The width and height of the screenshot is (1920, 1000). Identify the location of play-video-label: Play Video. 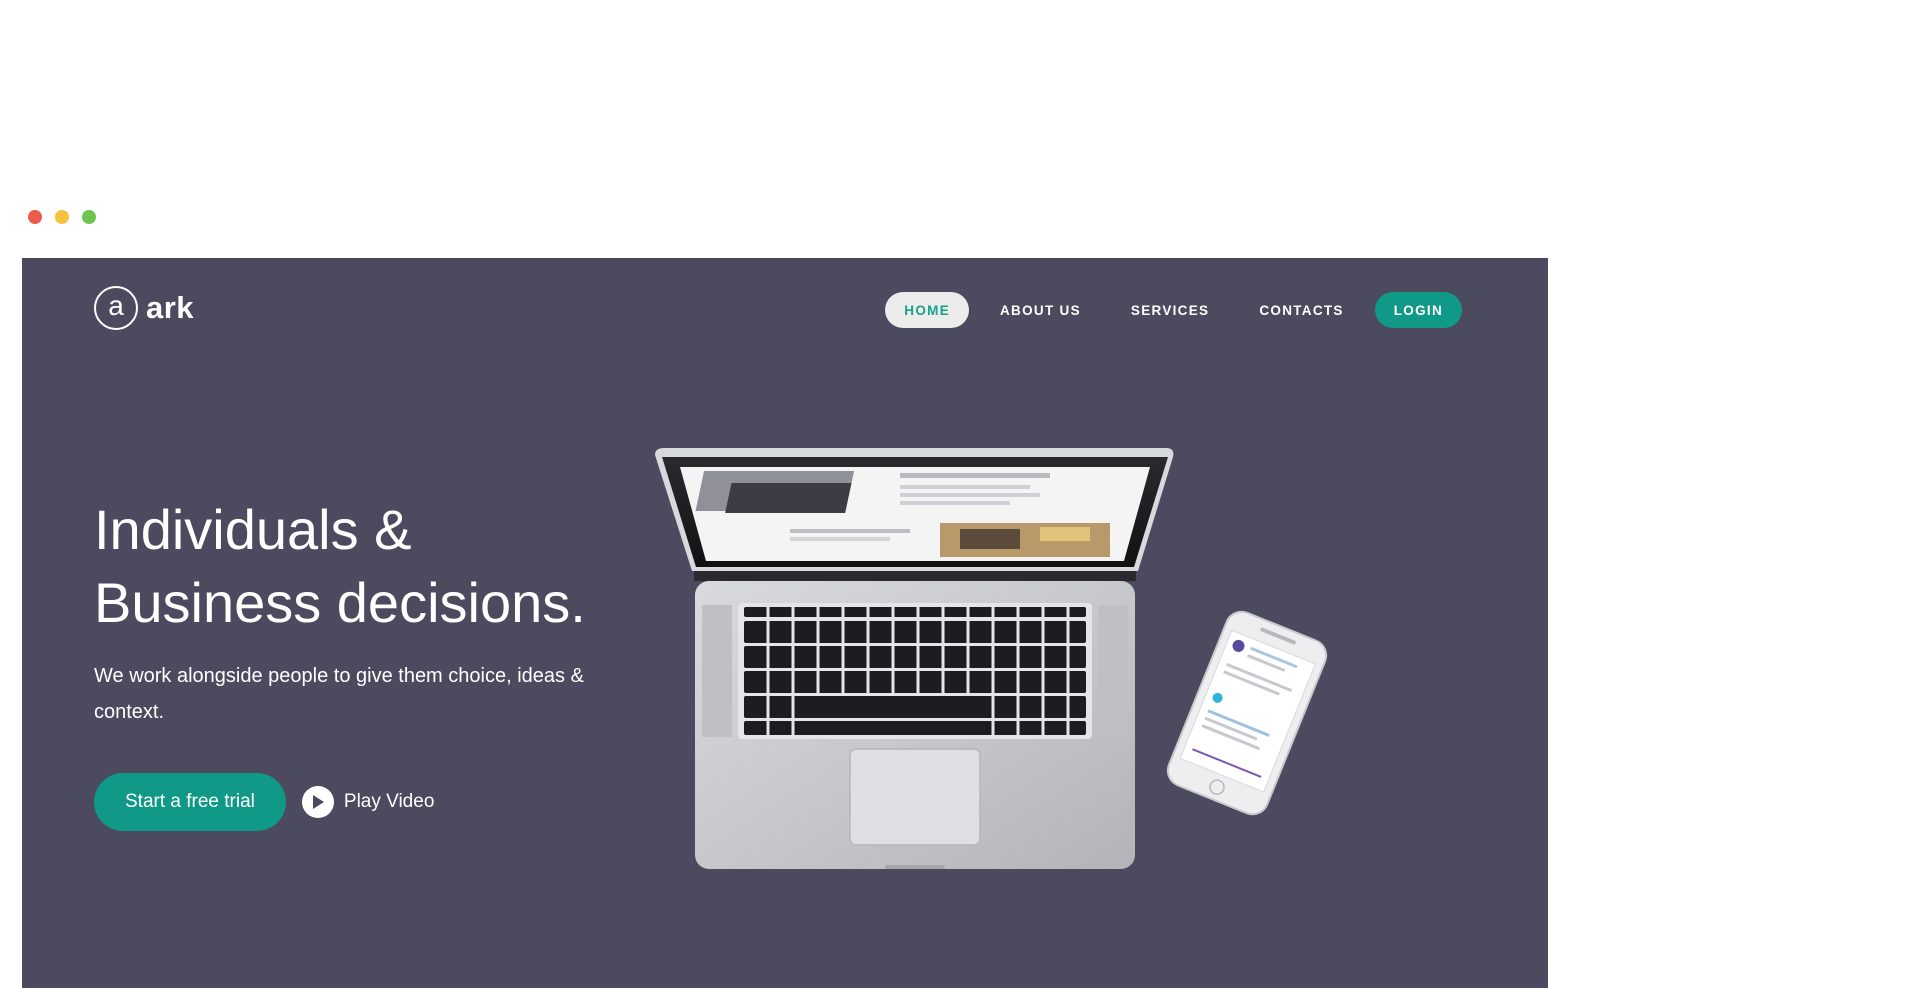
(389, 801).